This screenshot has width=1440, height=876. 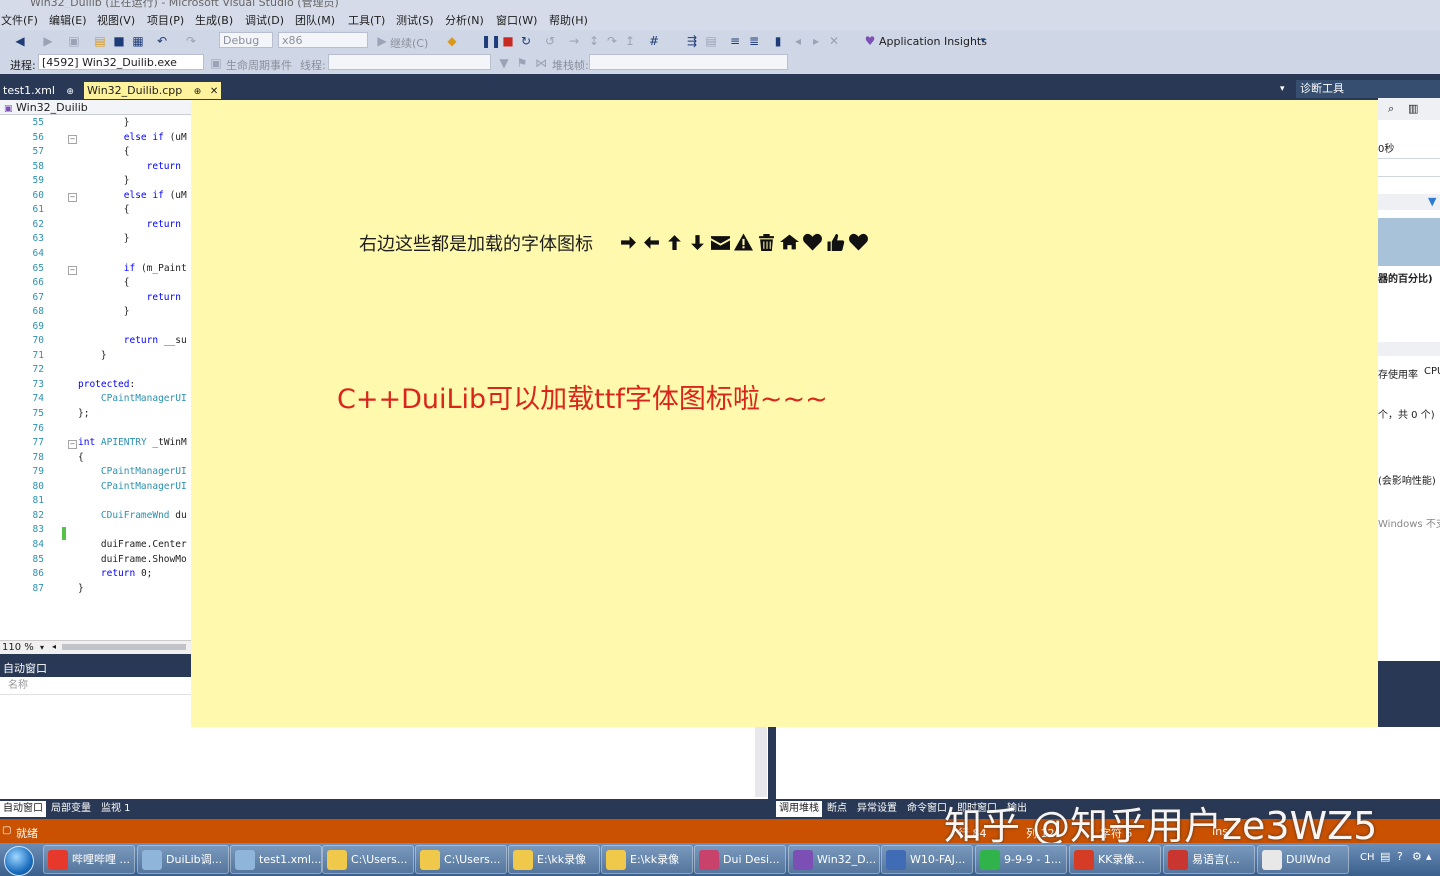 I want to click on code-line: return 0;, so click(x=115, y=573).